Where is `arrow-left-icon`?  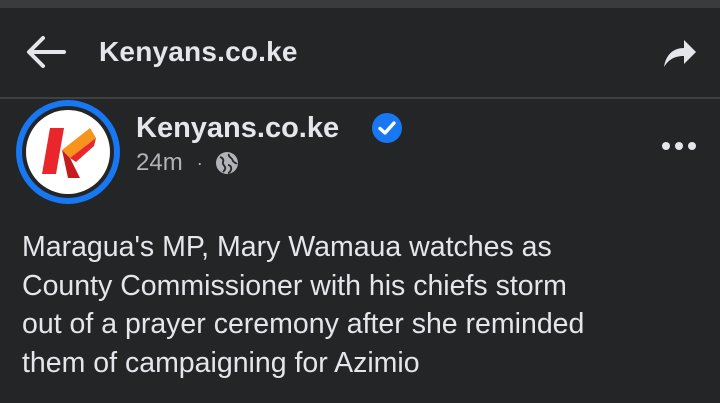 arrow-left-icon is located at coordinates (46, 52).